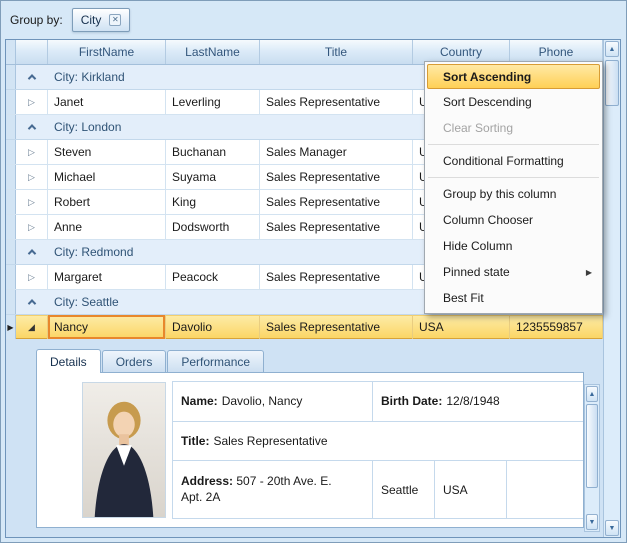  What do you see at coordinates (195, 440) in the screenshot?
I see `title-label: Title:` at bounding box center [195, 440].